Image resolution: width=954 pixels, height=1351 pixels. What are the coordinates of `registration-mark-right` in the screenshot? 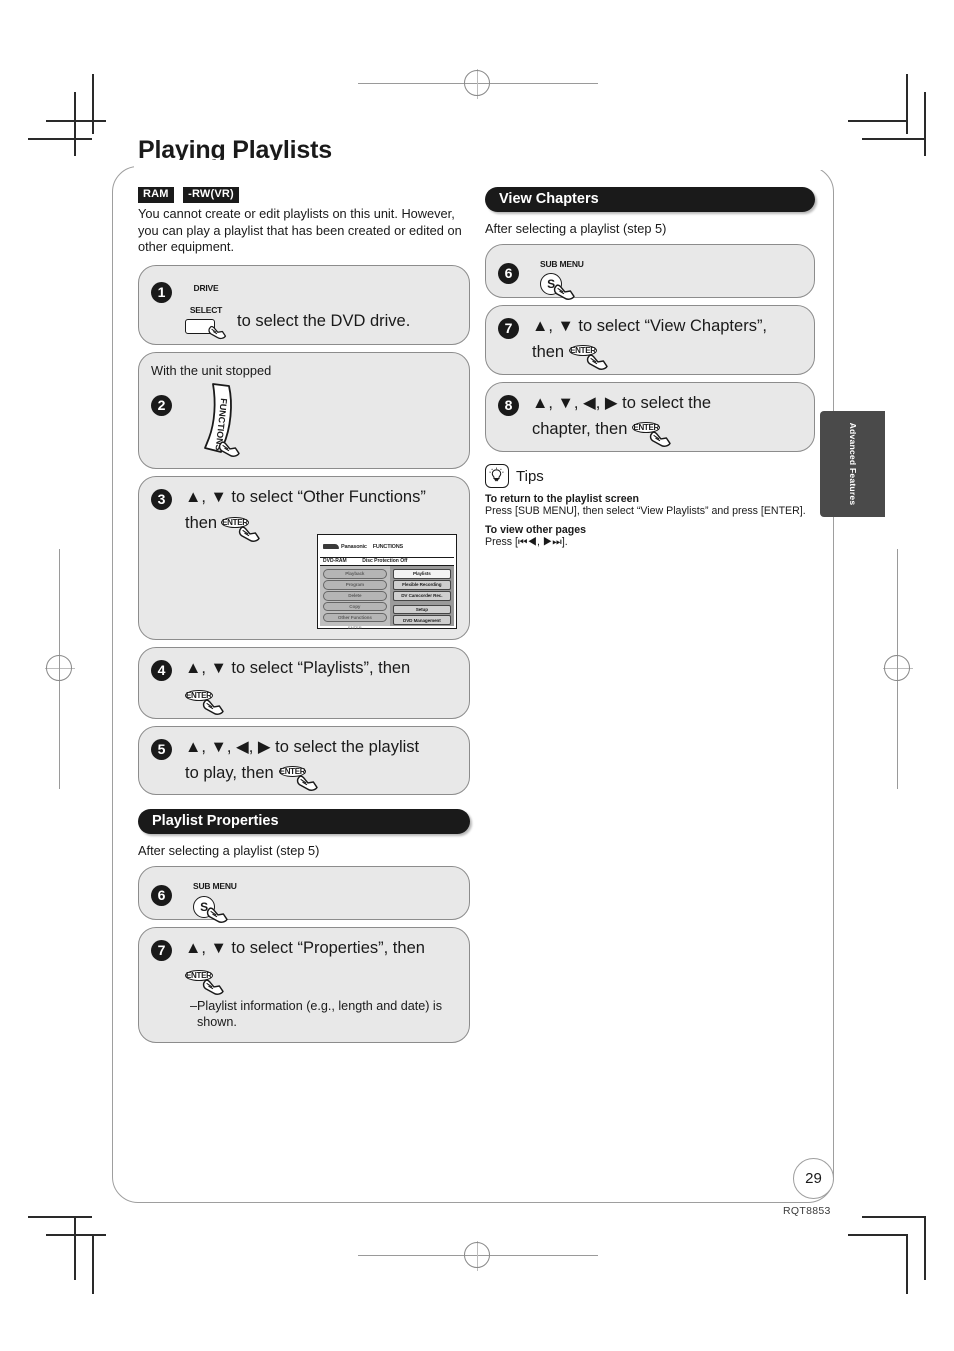 It's located at (898, 669).